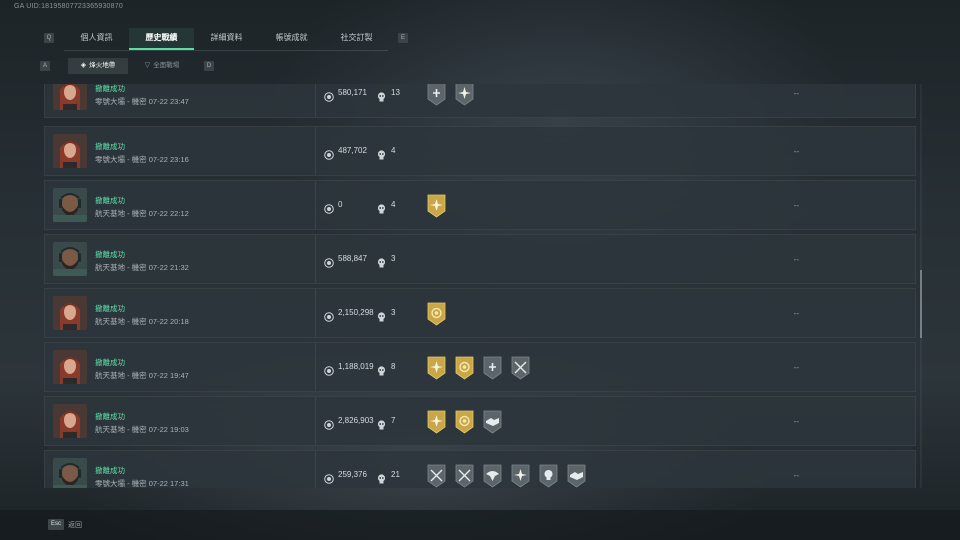 The image size is (960, 540). Describe the element at coordinates (96, 38) in the screenshot. I see `tab-personal-info: 個人資訊` at that location.